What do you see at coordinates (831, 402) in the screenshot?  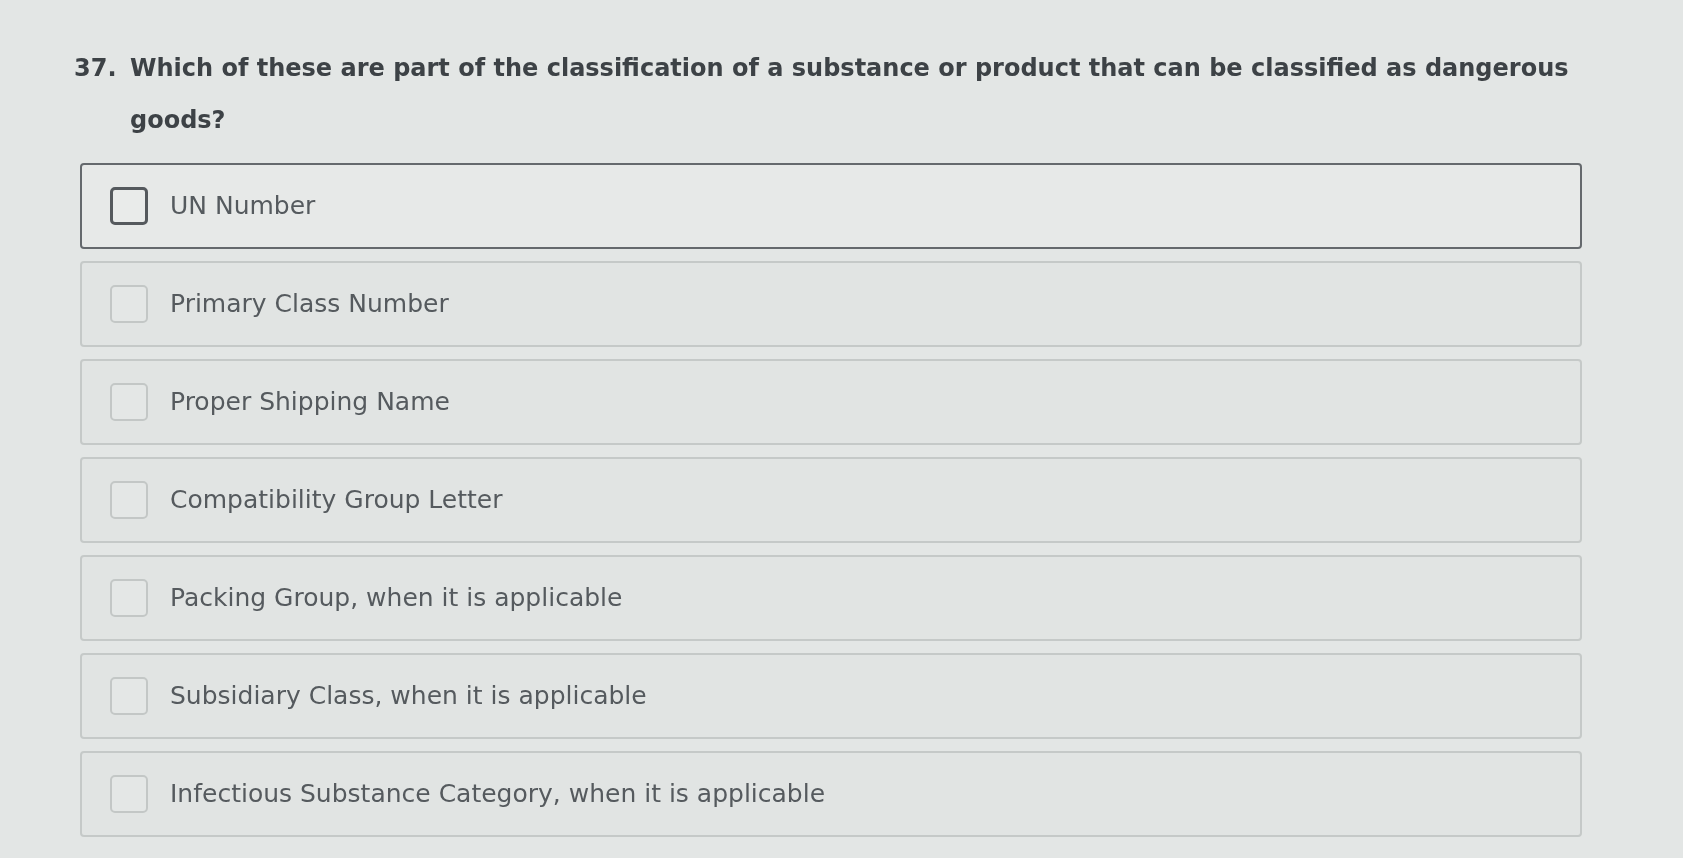 I see `answer-option: Proper Shipping Name` at bounding box center [831, 402].